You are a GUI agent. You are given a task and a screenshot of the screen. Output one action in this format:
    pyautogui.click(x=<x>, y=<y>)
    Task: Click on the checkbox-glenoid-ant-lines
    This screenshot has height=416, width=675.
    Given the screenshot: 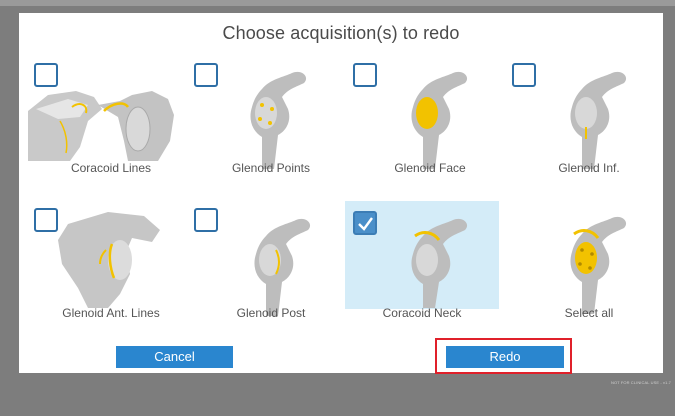 What is the action you would take?
    pyautogui.click(x=46, y=220)
    